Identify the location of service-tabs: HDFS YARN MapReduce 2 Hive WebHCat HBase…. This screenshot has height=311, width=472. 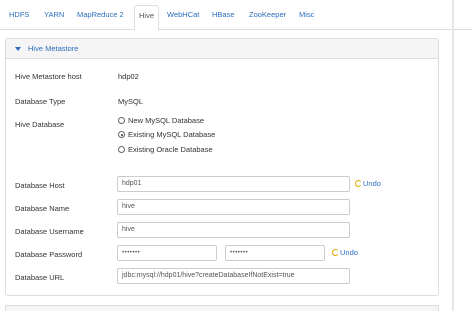
(236, 15).